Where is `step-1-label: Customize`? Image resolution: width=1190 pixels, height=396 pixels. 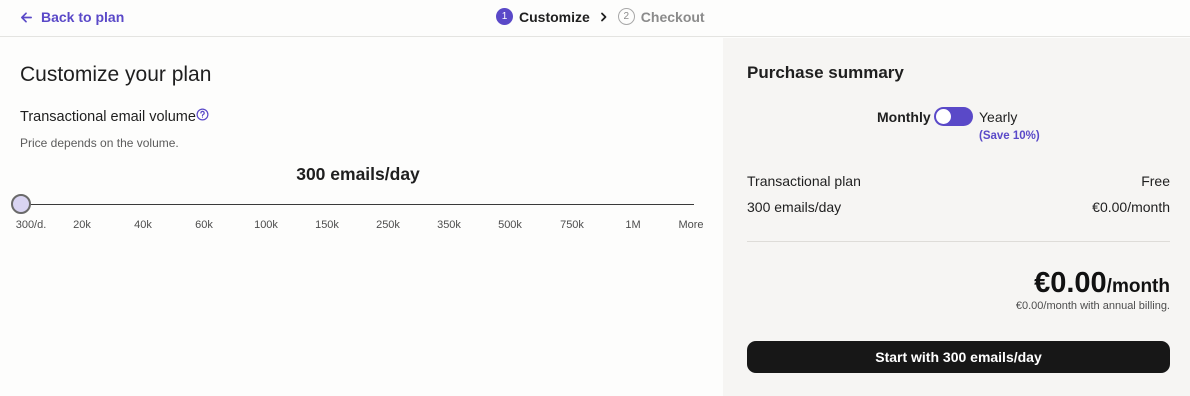 step-1-label: Customize is located at coordinates (554, 16).